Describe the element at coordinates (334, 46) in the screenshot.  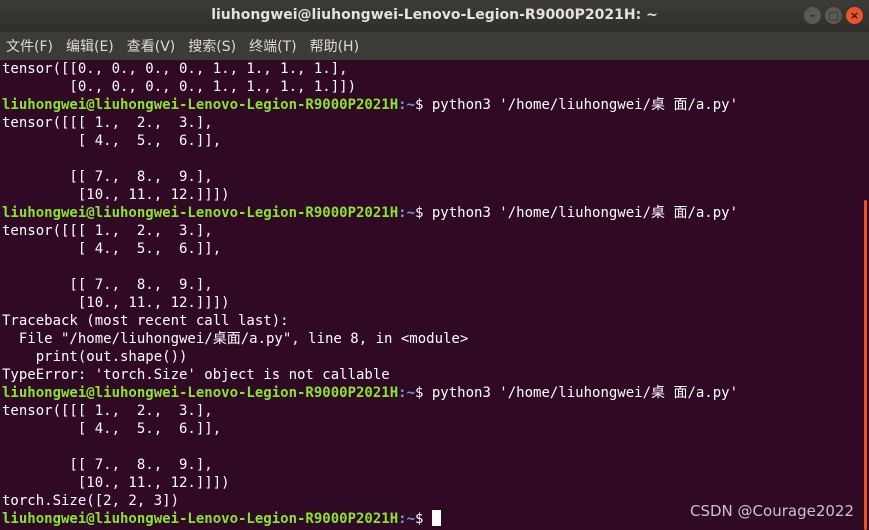
I see `menu-help: 帮助(H)` at that location.